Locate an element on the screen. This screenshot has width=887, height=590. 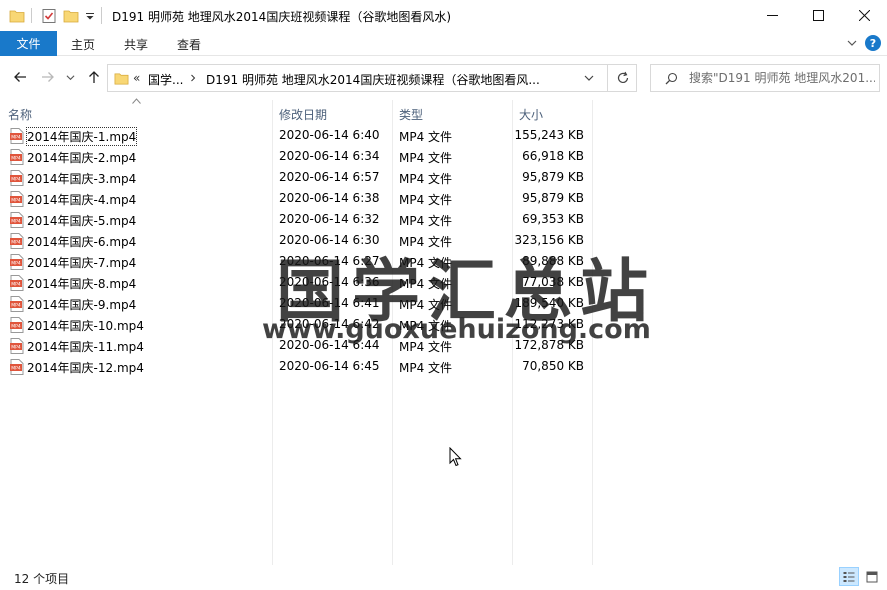
forward-arrow-icon is located at coordinates (48, 77).